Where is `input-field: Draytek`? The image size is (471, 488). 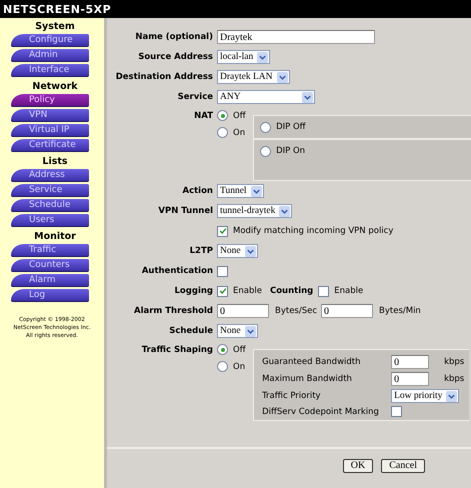 input-field: Draytek is located at coordinates (296, 37).